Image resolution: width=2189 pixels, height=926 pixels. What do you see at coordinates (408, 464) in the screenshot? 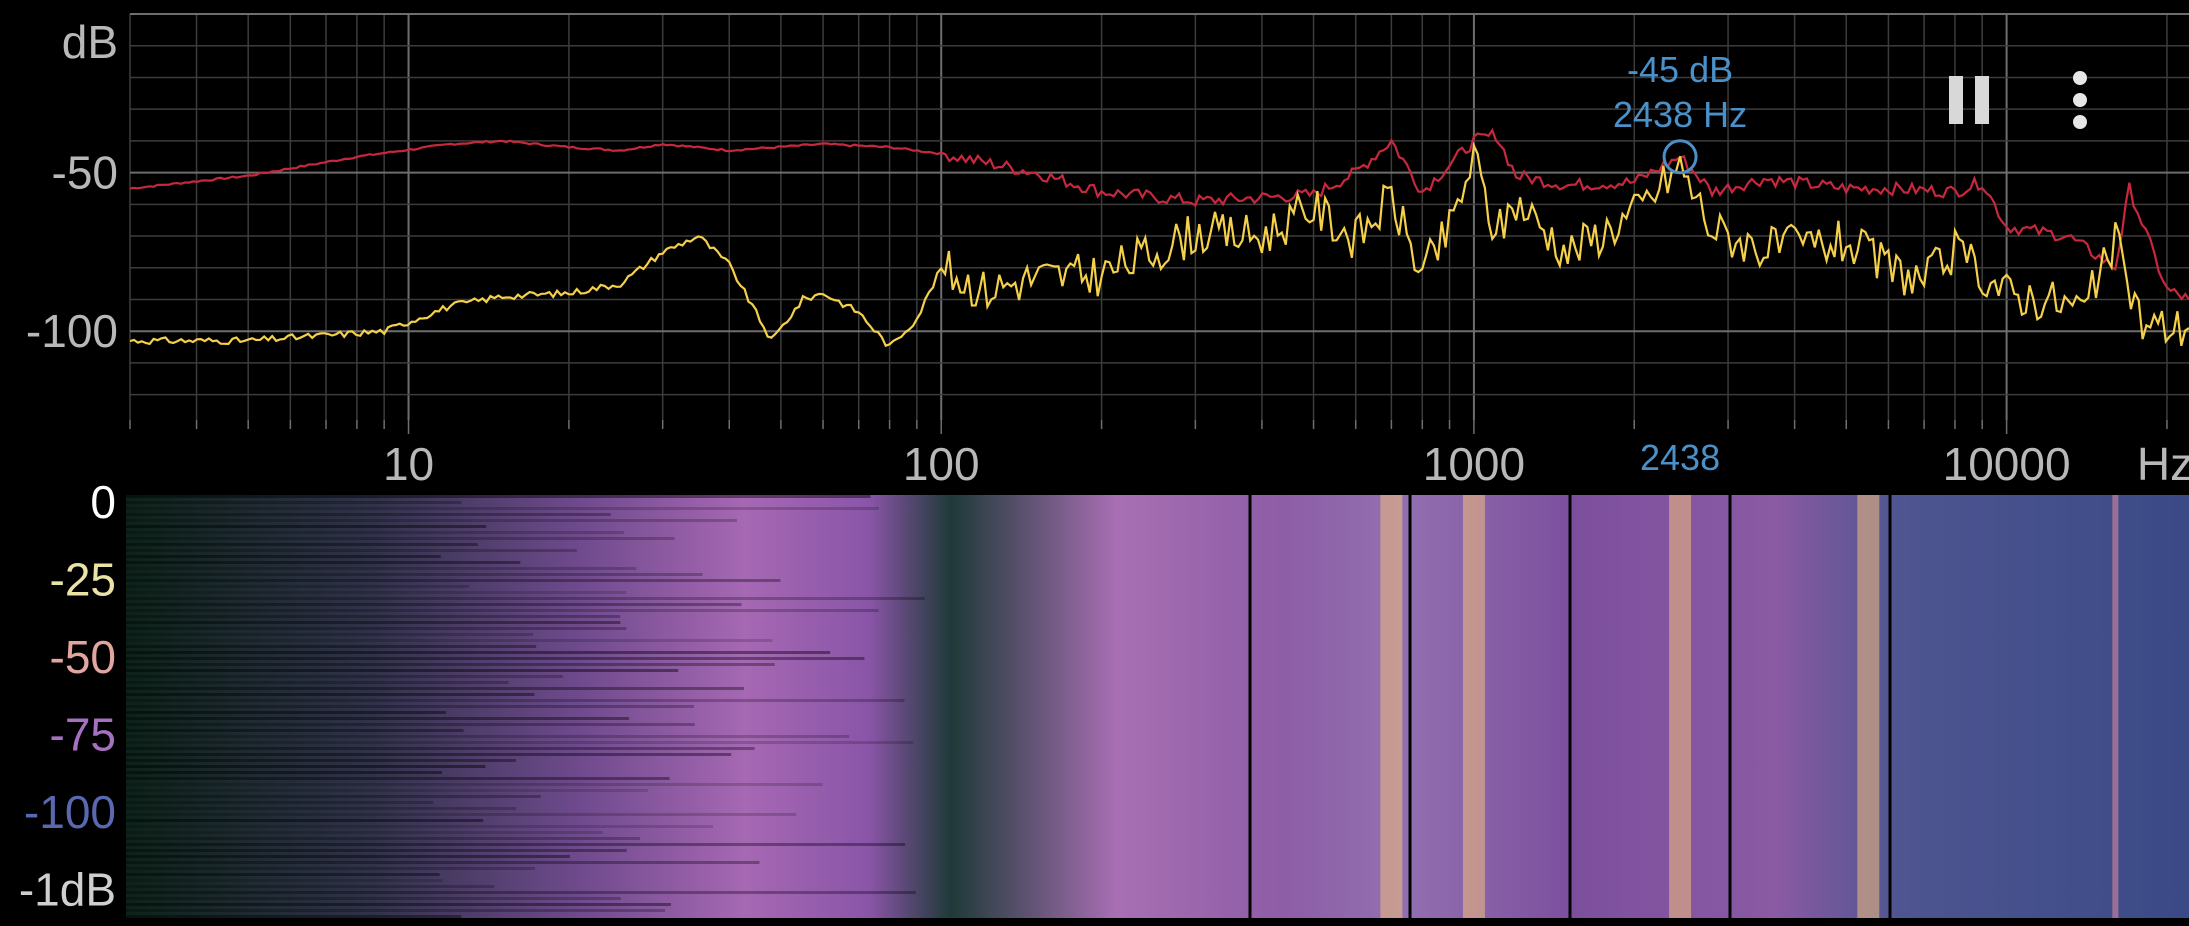
I see `x-tick-label: 10` at bounding box center [408, 464].